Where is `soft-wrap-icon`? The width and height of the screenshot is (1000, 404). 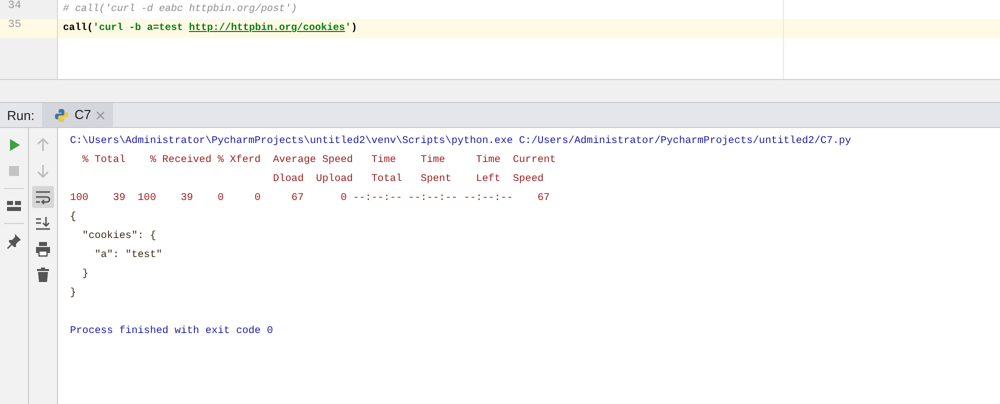
soft-wrap-icon is located at coordinates (43, 197).